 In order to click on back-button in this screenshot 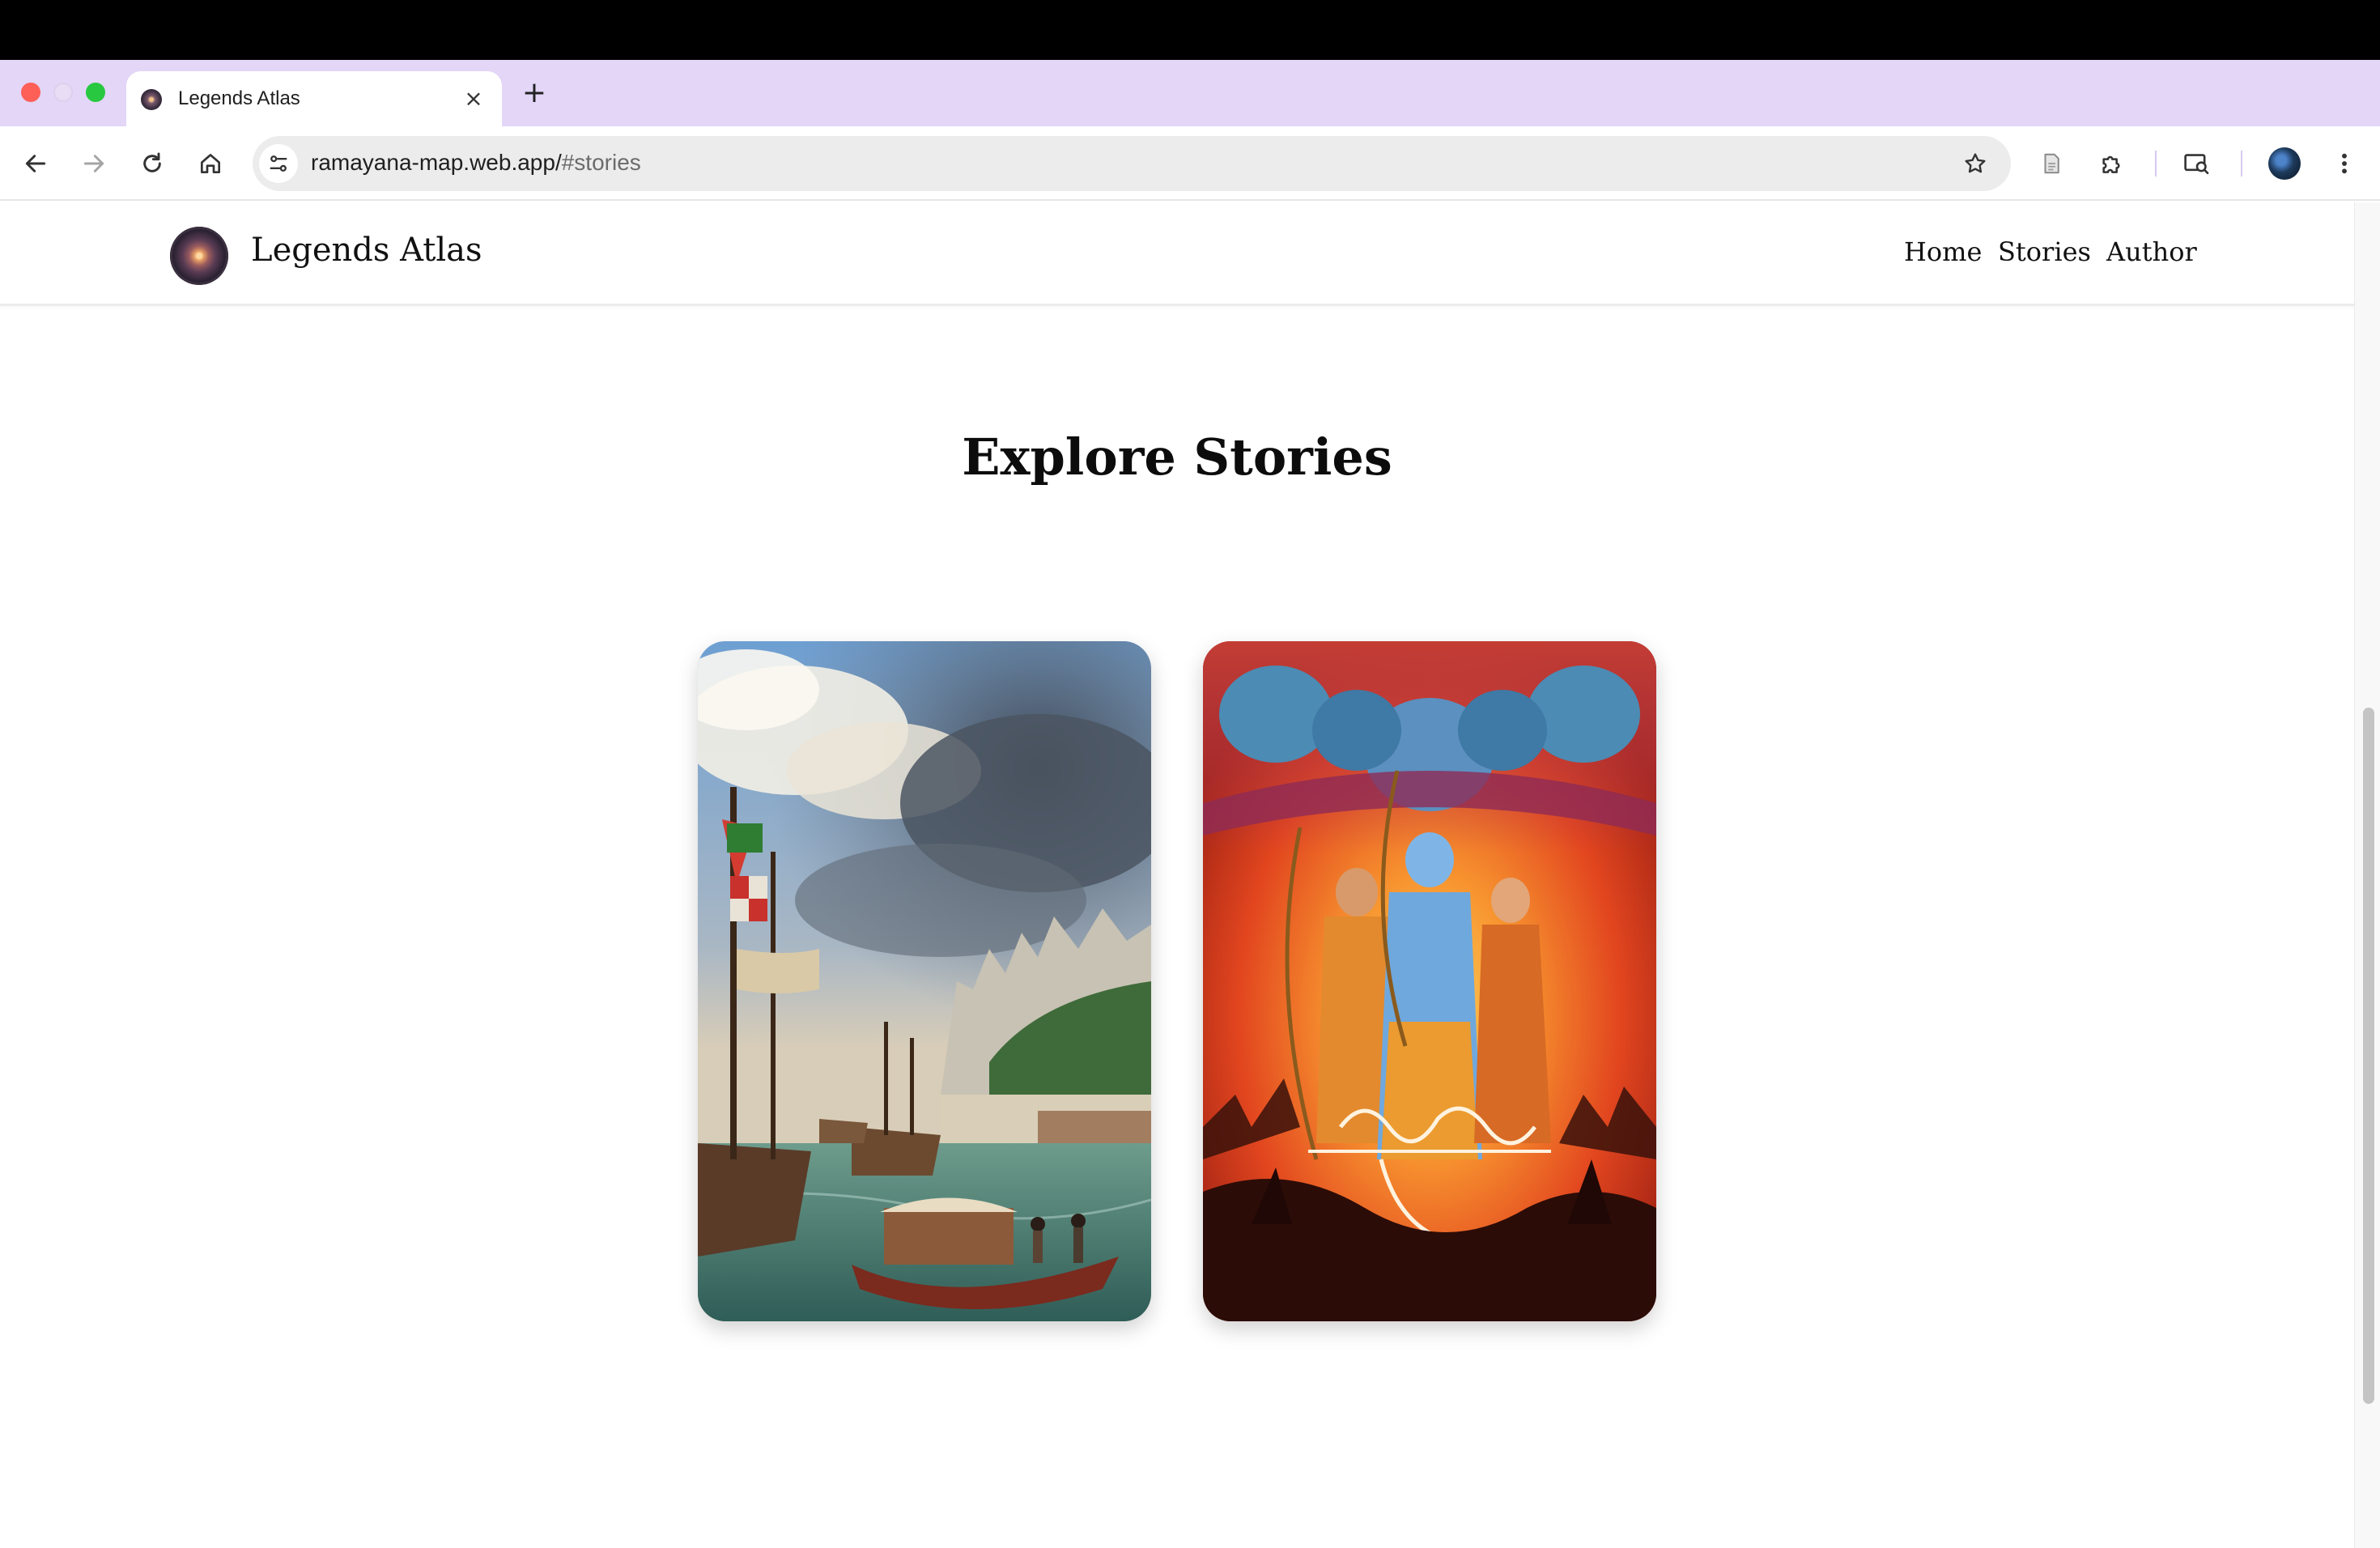, I will do `click(36, 164)`.